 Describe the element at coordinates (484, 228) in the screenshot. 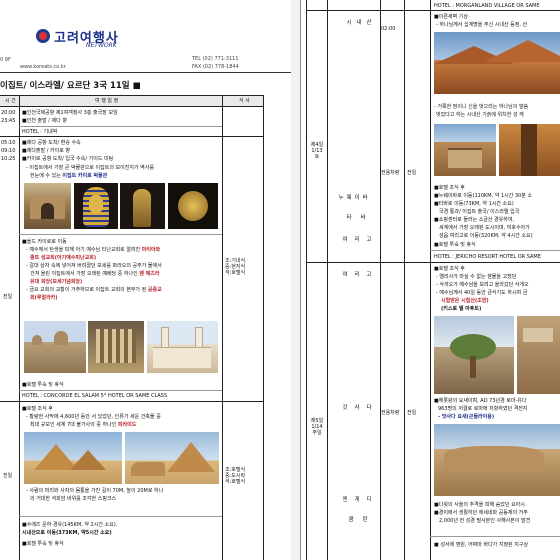

I see `itinerary-line: 세계에서 가장 오래된 도시이며, 여호수아가` at that location.